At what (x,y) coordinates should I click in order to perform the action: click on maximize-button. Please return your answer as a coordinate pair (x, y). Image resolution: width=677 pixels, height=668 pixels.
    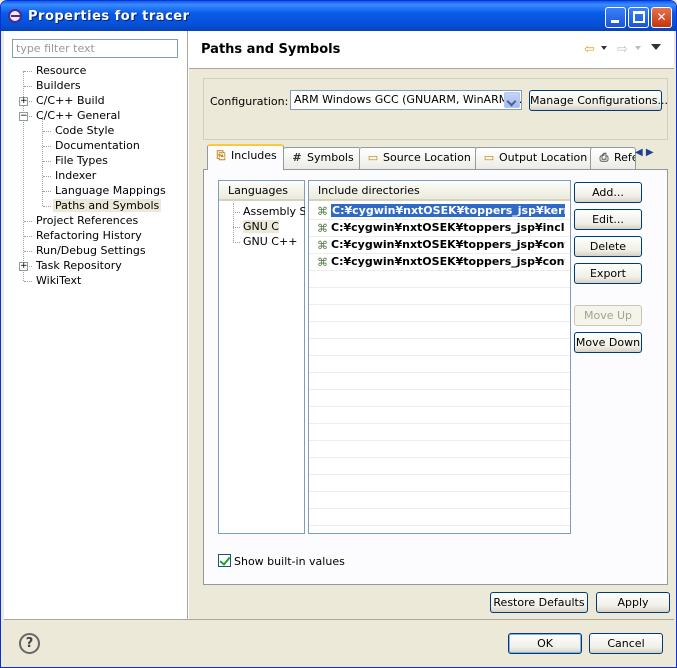
    Looking at the image, I should click on (638, 17).